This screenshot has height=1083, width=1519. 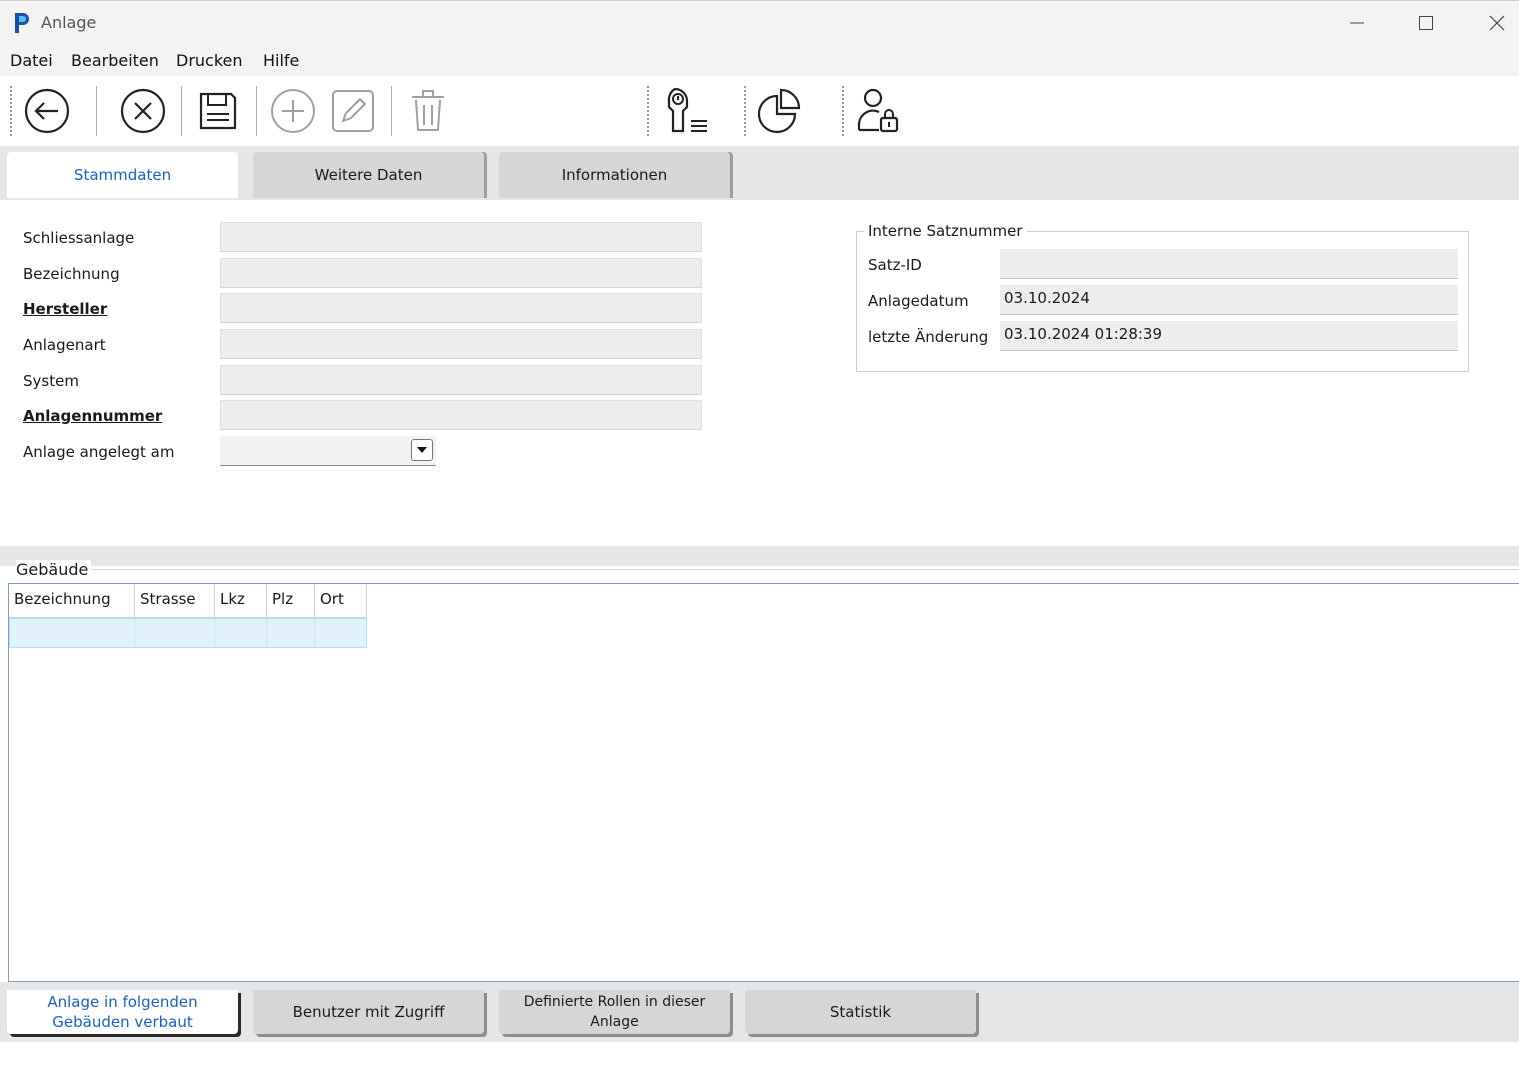 What do you see at coordinates (281, 60) in the screenshot?
I see `menu-hilfe: Hilfe` at bounding box center [281, 60].